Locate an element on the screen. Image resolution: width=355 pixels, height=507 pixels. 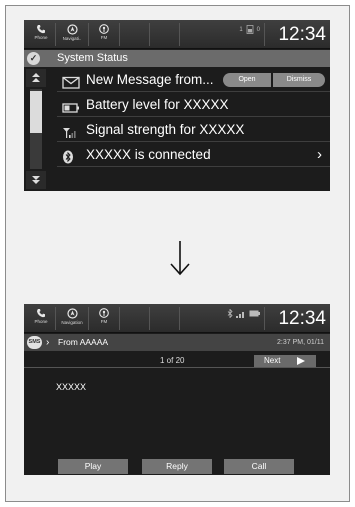
message-header: SMS › From AAAAA 2:37 PM, 01/11 is located at coordinates (177, 342).